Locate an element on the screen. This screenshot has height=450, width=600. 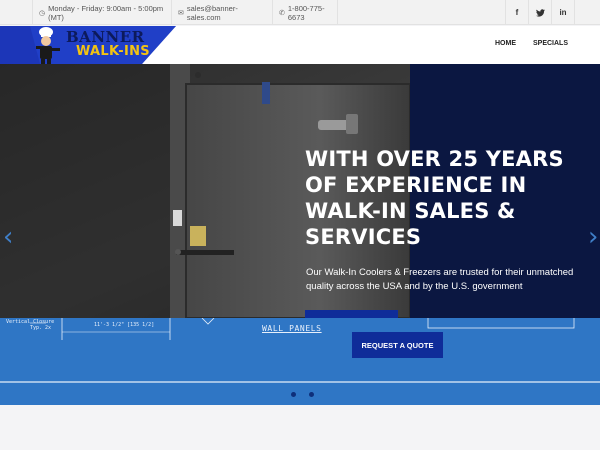
main-navbar: BANNER WALK-INS HOME SPECIALS is located at coordinates (300, 45).